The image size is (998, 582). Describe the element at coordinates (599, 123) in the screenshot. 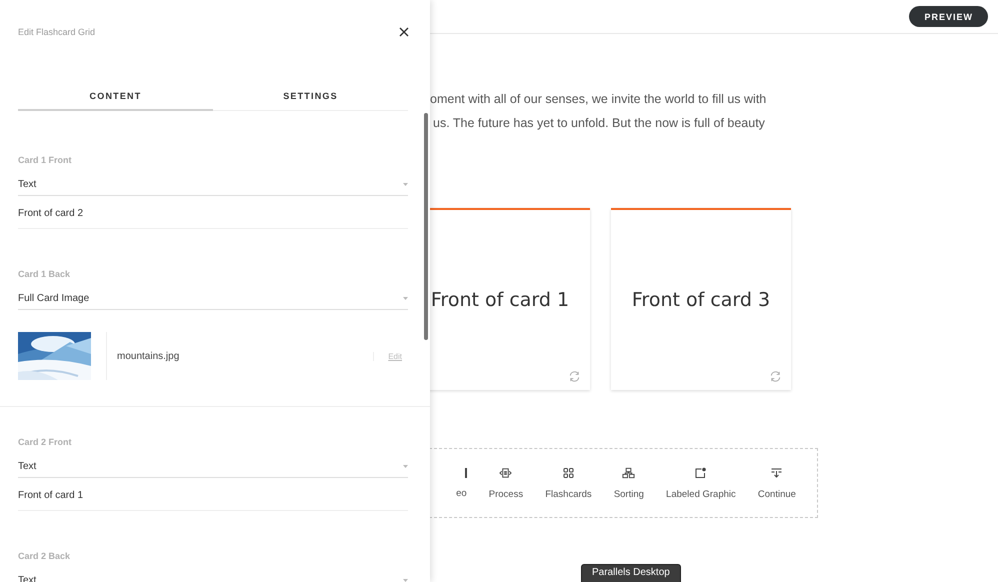

I see `paragraph-line: us. The future has yet to unfold. But the now is full of beauty` at that location.